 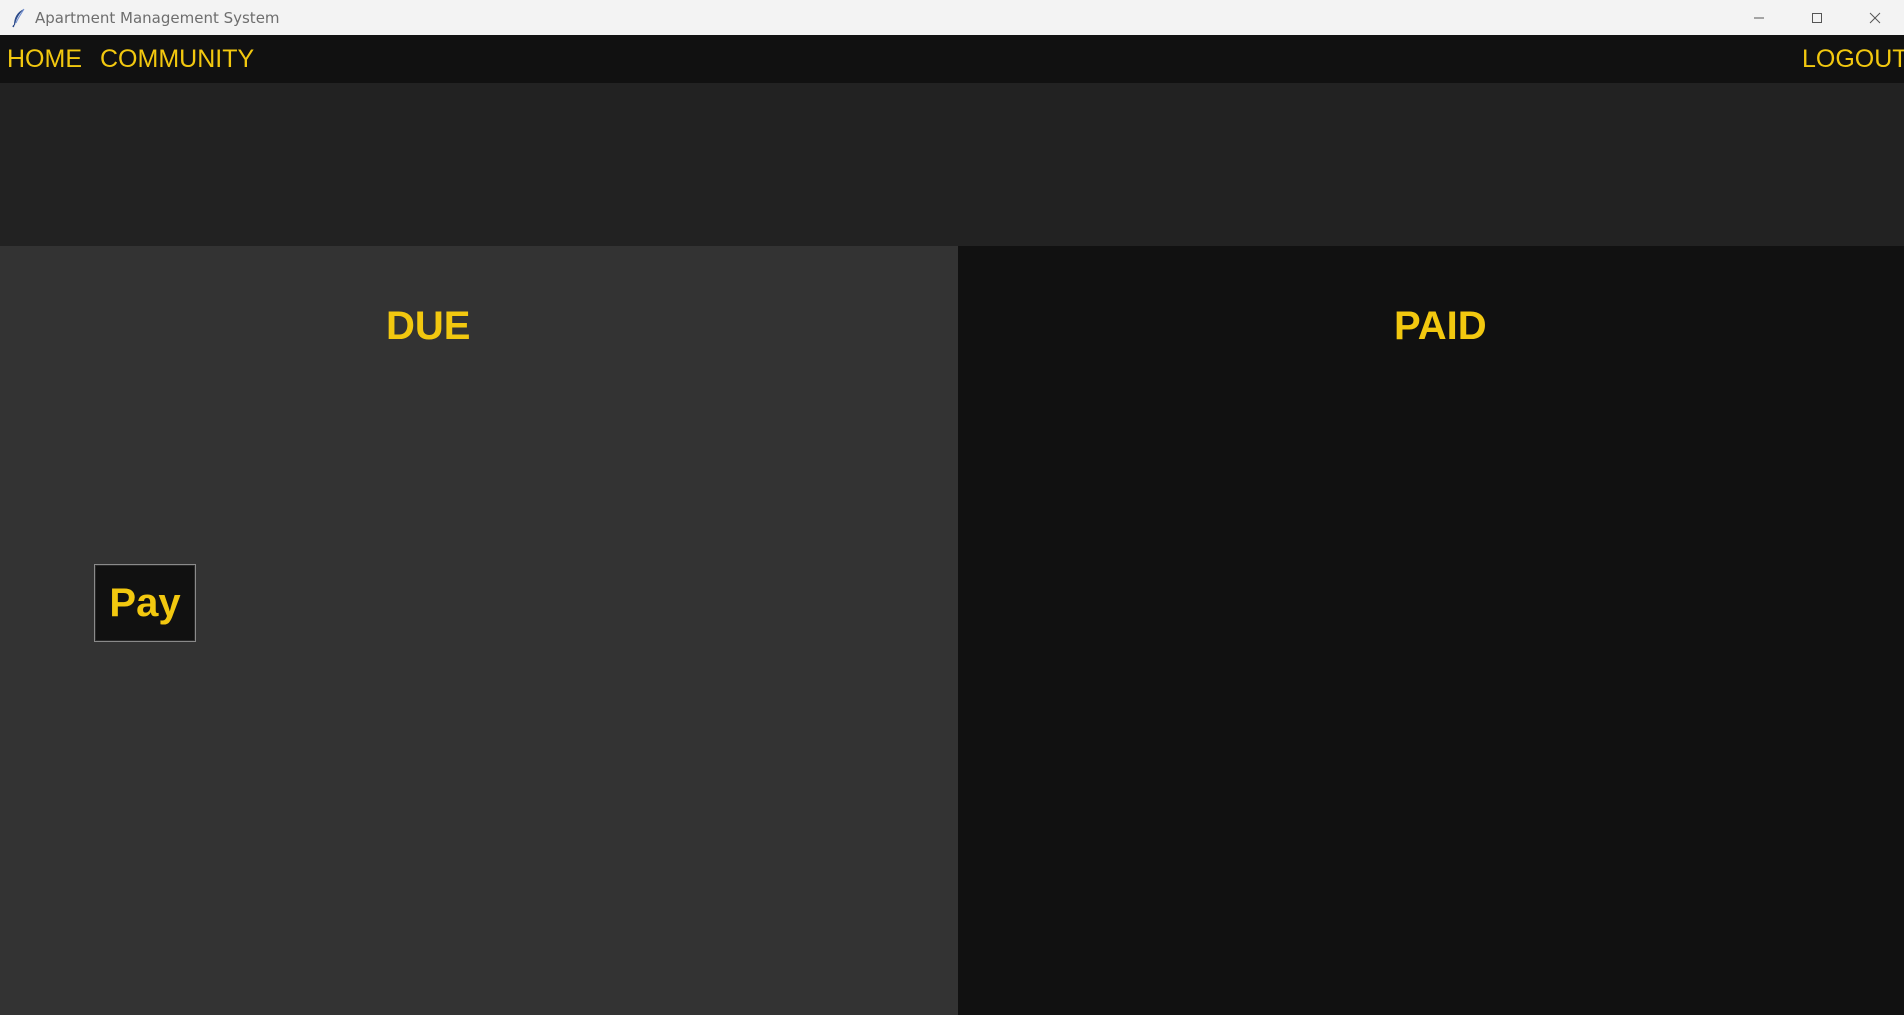 I want to click on close-button, so click(x=1875, y=17).